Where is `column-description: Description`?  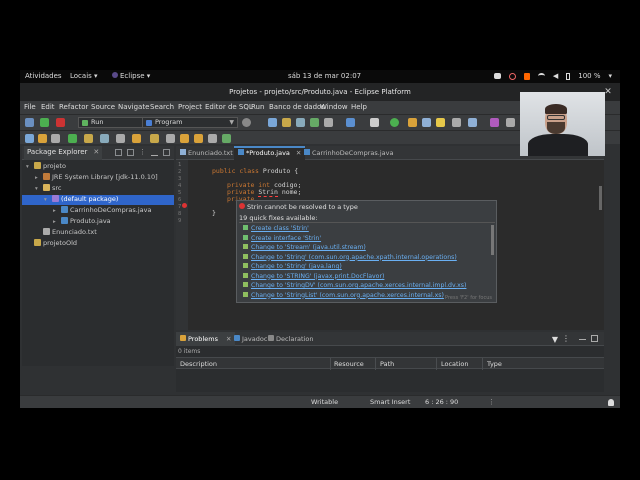
column-description: Description is located at coordinates (198, 364).